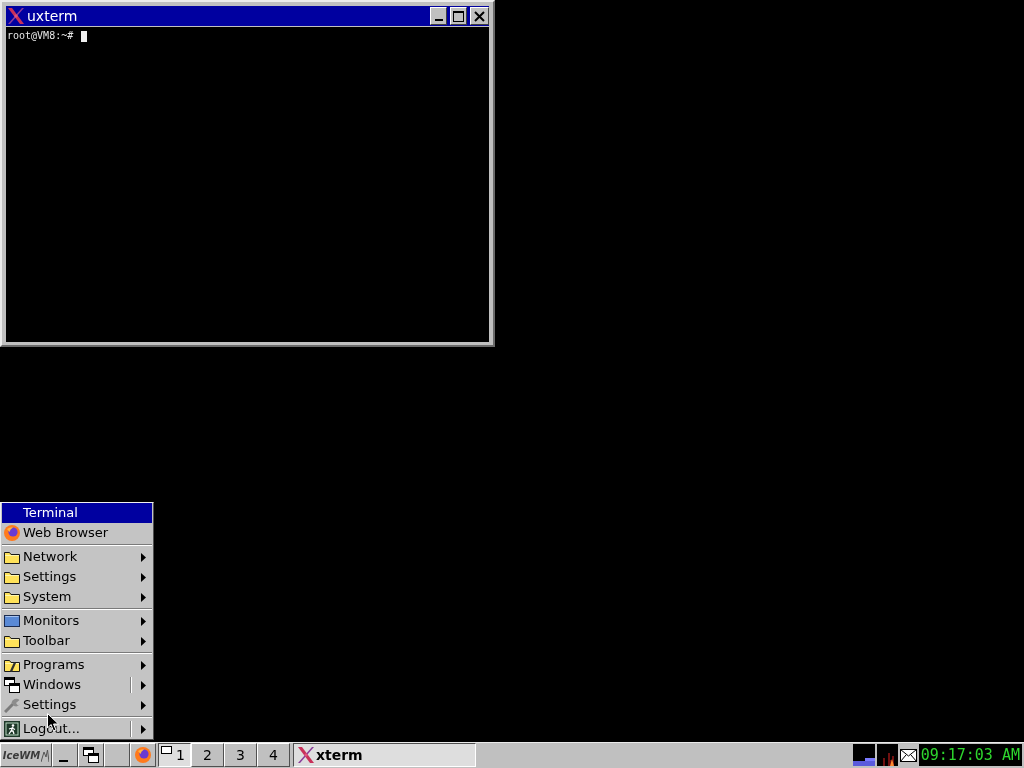 This screenshot has width=1024, height=768. Describe the element at coordinates (77, 621) in the screenshot. I see `menu-item: Monitors` at that location.